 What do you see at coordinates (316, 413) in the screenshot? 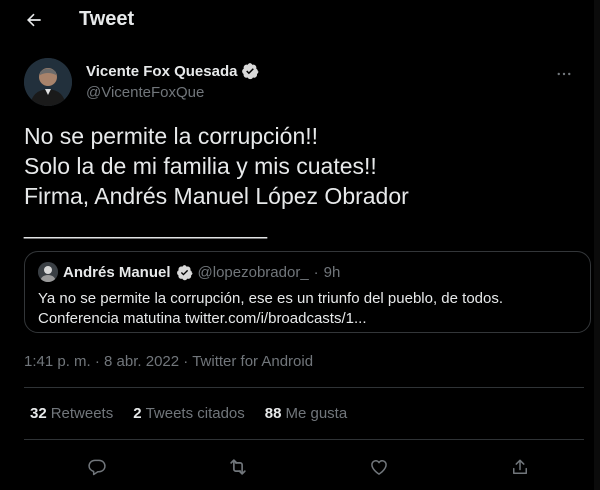
I see `likes-label: Me gusta` at bounding box center [316, 413].